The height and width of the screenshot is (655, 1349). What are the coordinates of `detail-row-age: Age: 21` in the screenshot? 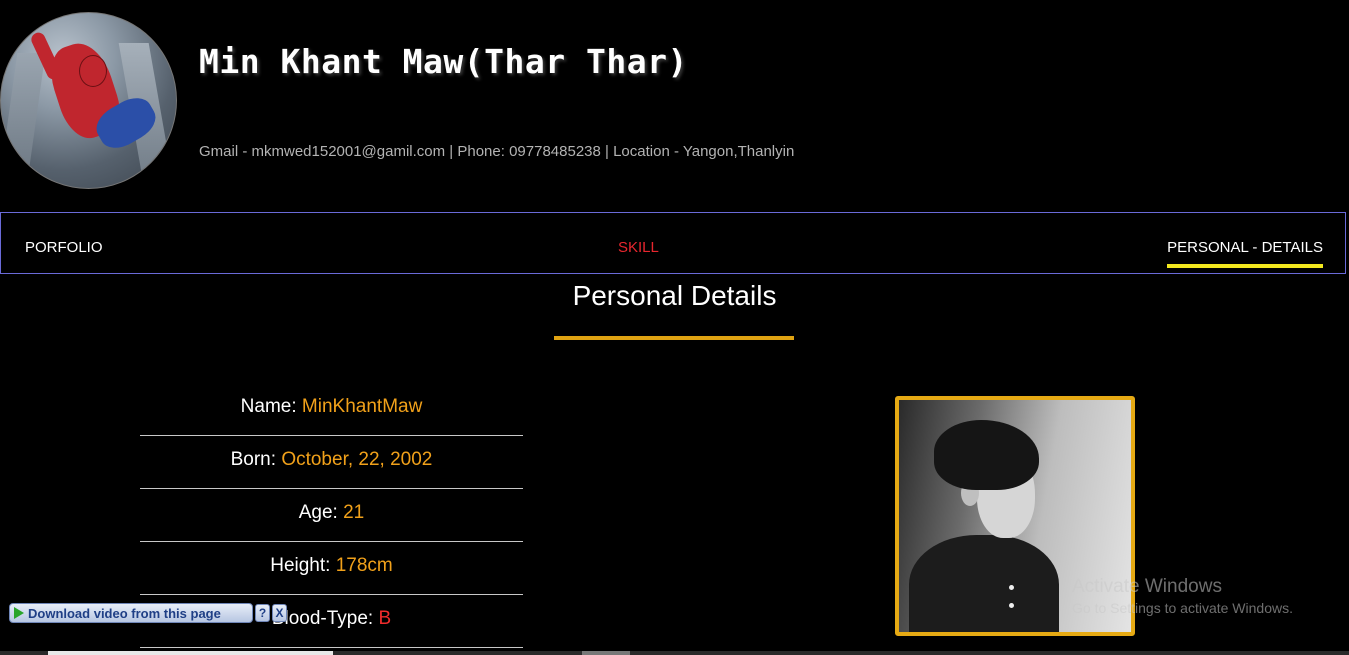 It's located at (331, 516).